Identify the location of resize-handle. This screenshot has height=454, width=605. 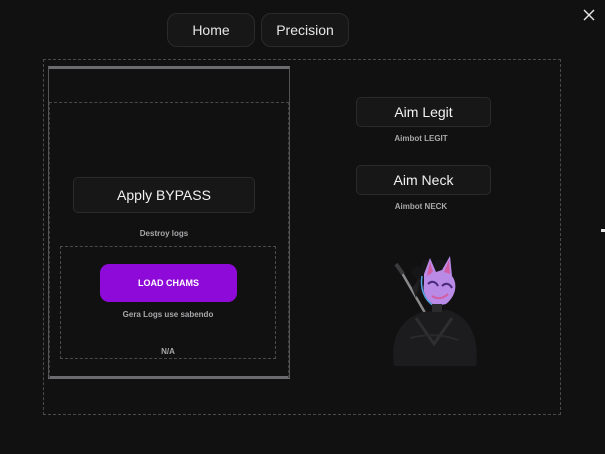
(603, 230).